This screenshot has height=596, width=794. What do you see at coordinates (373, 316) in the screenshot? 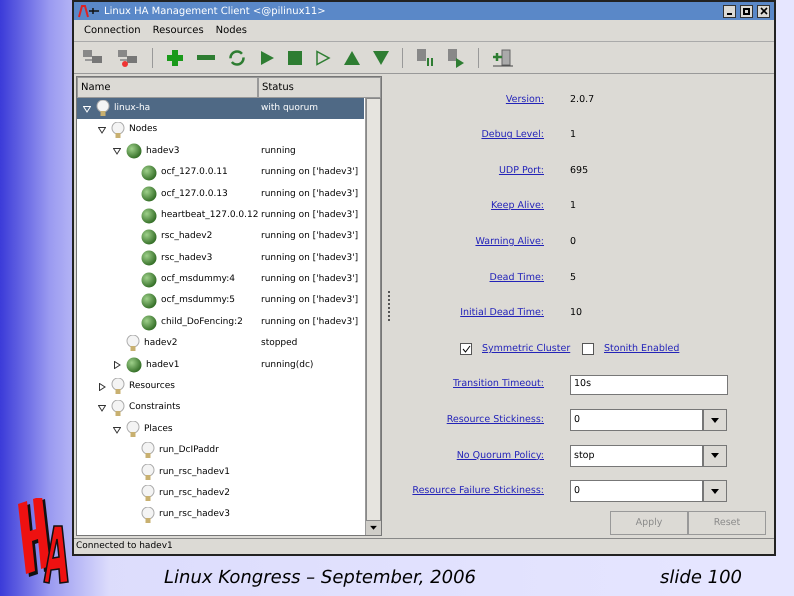
I see `scrollbar` at bounding box center [373, 316].